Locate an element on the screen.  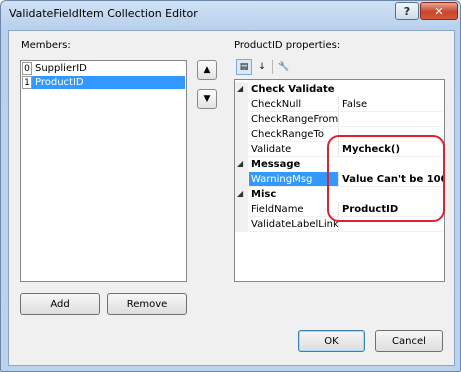
cancel-button-label: Cancel is located at coordinates (409, 341).